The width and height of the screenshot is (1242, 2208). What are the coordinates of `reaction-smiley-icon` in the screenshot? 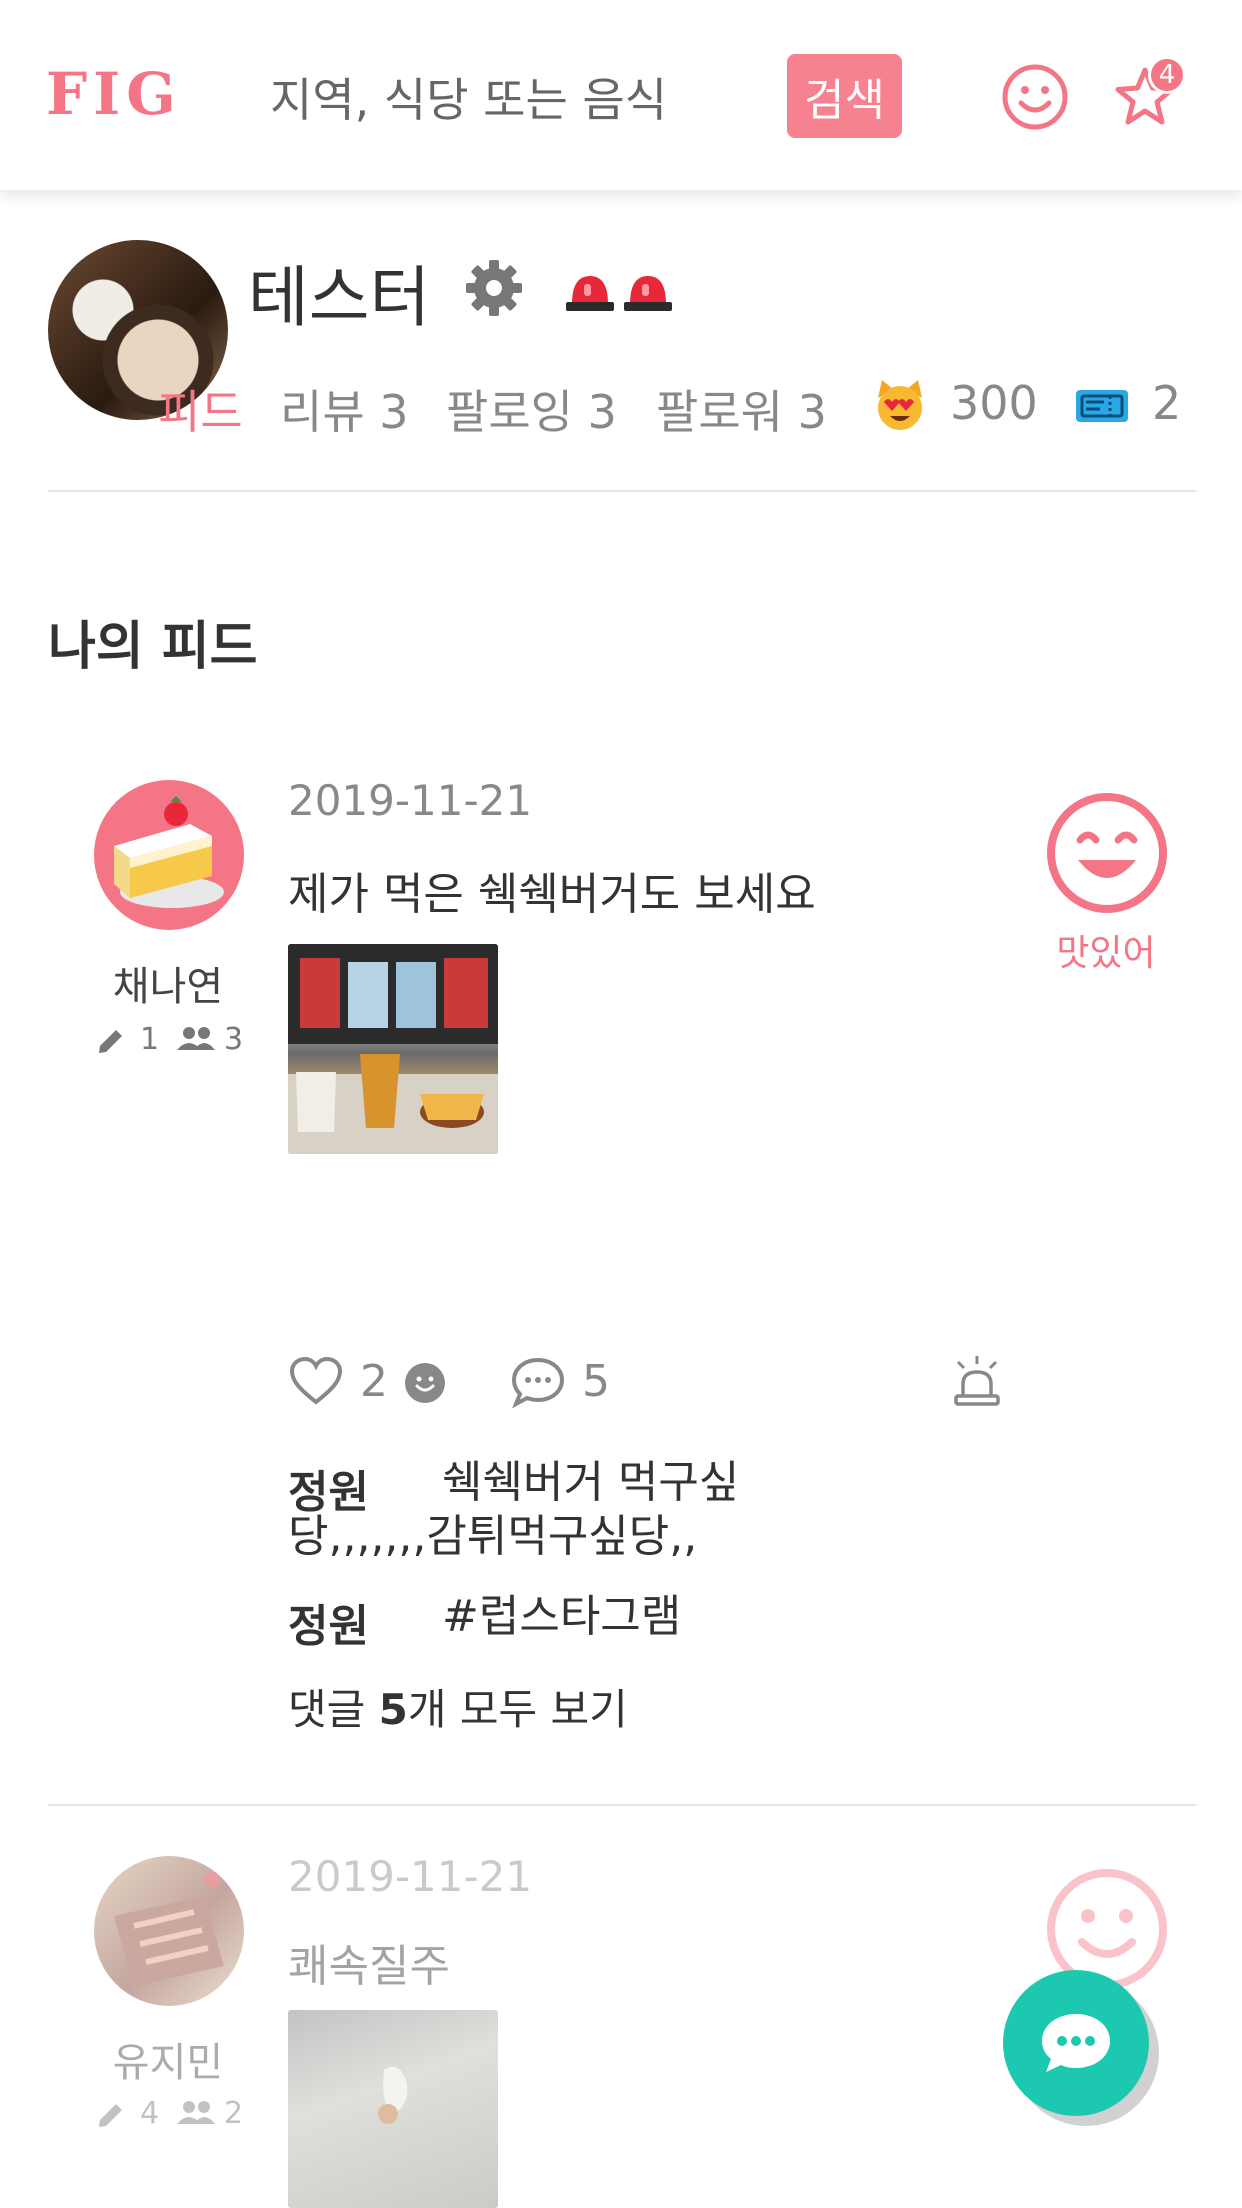 It's located at (425, 1383).